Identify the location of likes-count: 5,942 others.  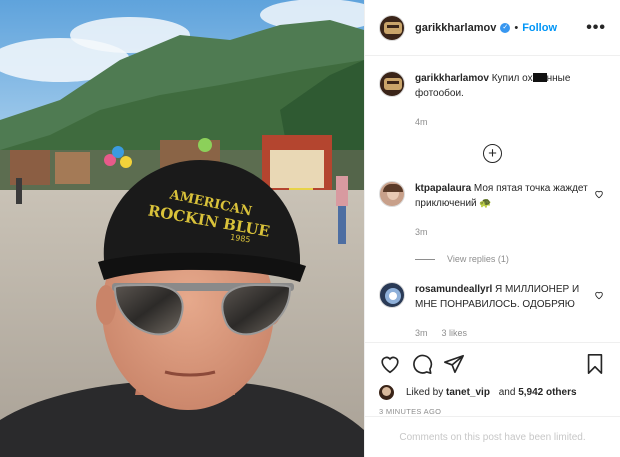
(547, 392).